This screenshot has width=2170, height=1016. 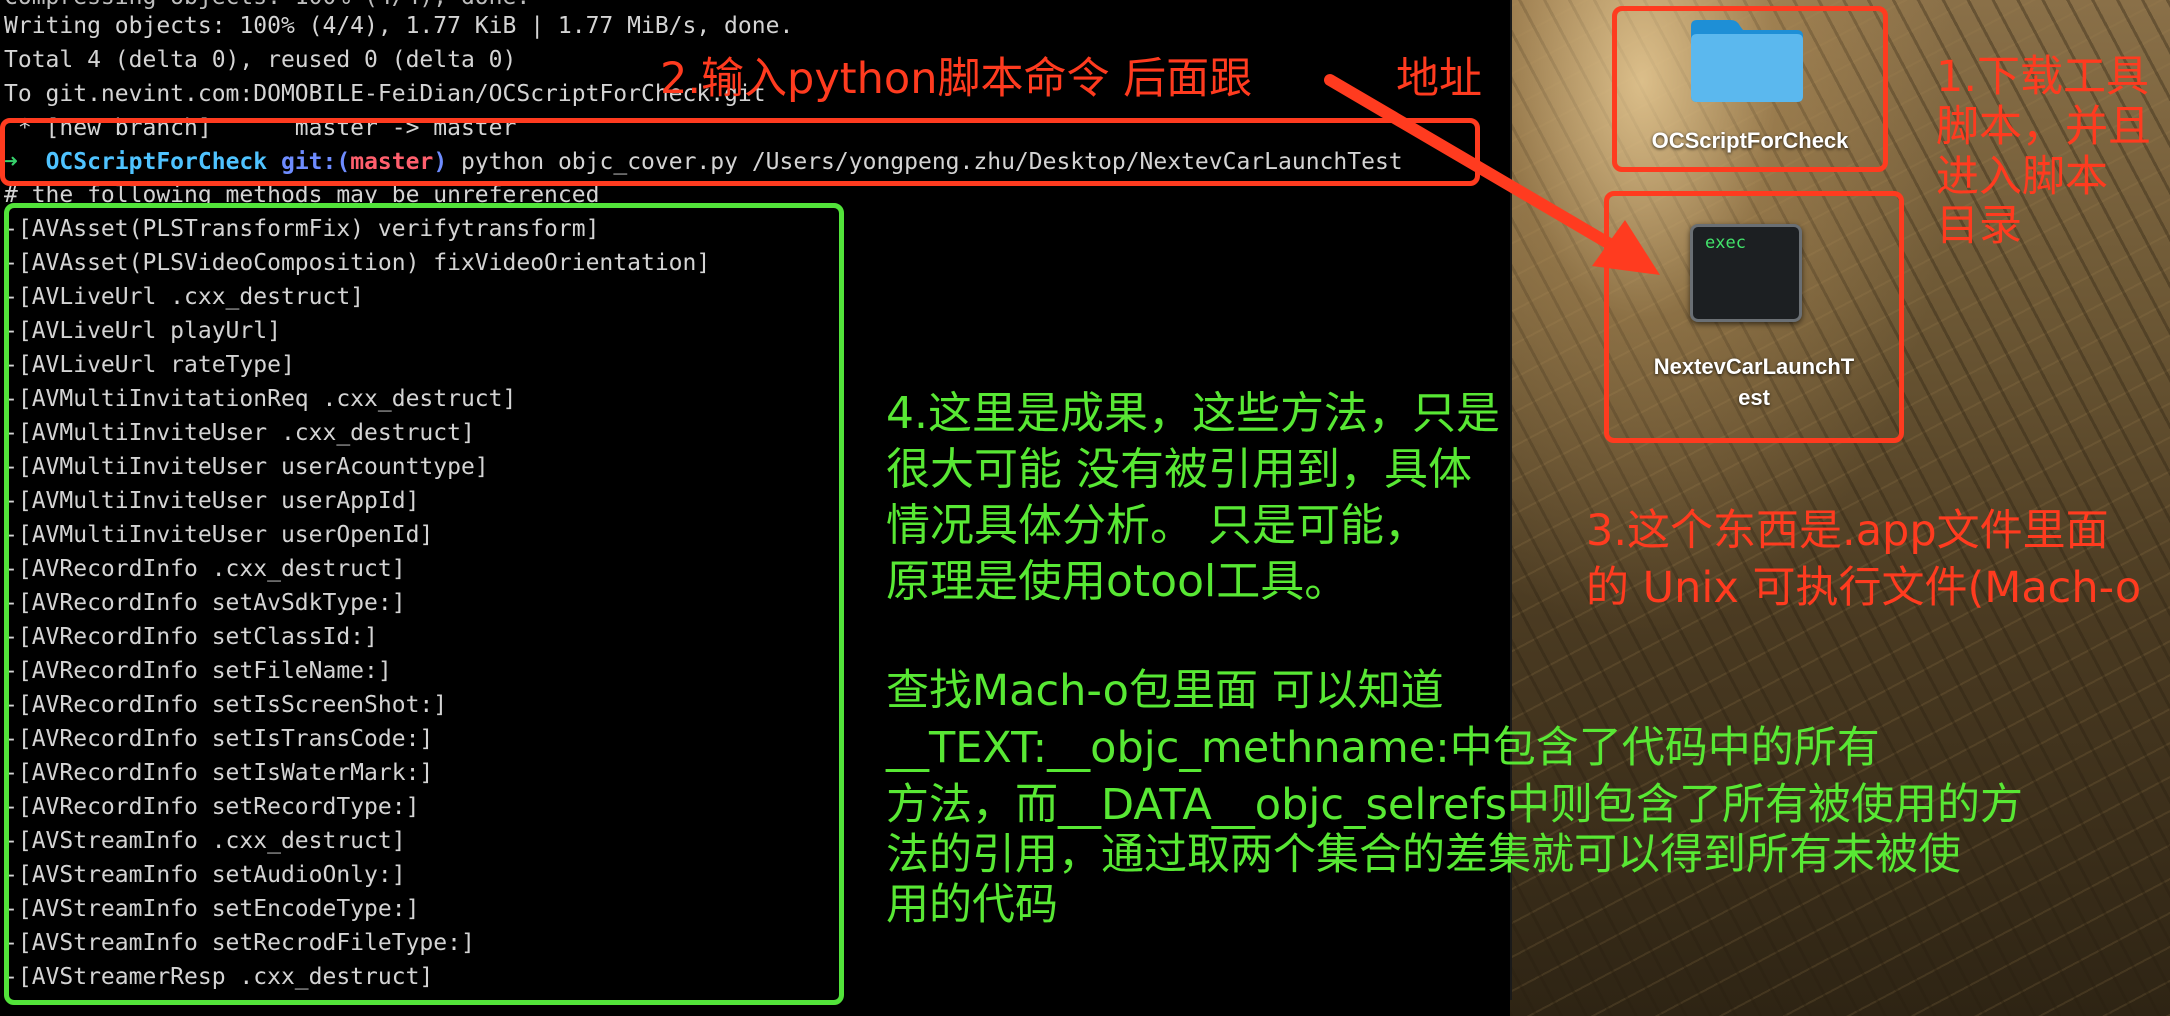 I want to click on pointer-arrow-icon, so click(x=1492, y=174).